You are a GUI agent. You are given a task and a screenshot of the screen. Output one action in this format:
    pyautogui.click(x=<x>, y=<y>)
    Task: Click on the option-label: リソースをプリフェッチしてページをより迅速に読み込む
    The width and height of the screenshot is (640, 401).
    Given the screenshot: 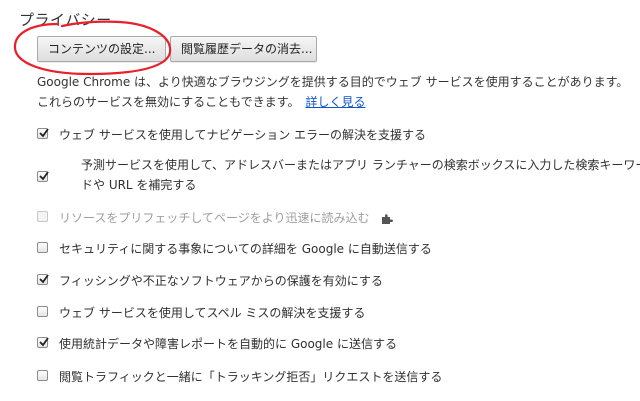 What is the action you would take?
    pyautogui.click(x=214, y=218)
    